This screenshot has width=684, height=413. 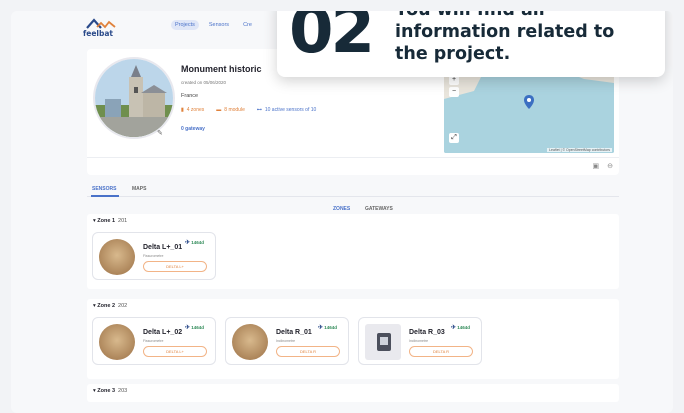 I want to click on main-tabs: SENSORS MAPS, so click(x=353, y=190).